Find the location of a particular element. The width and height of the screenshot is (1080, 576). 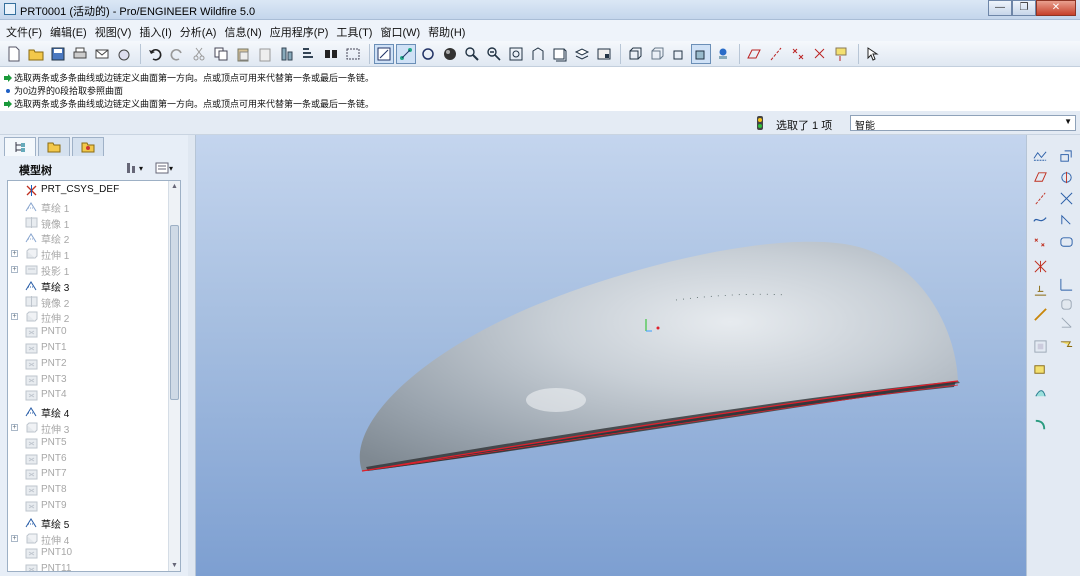

csys-tool-icon is located at coordinates (1066, 198).